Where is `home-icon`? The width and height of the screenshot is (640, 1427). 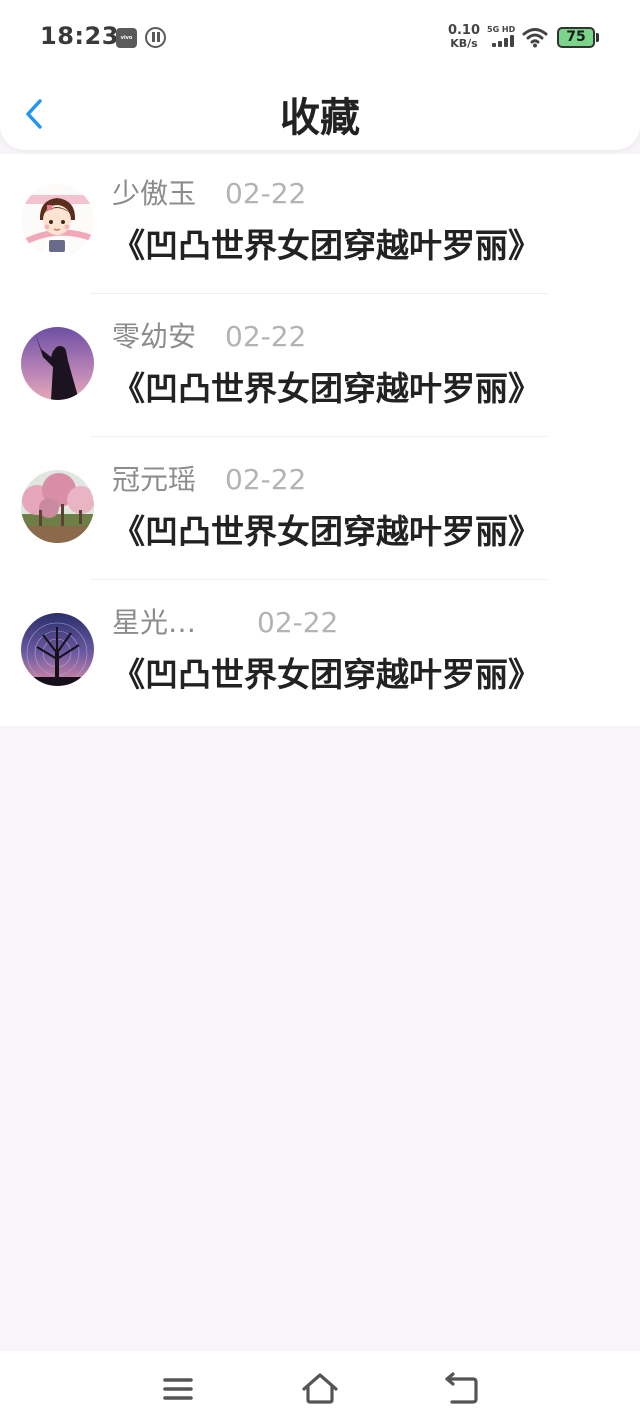 home-icon is located at coordinates (320, 1388).